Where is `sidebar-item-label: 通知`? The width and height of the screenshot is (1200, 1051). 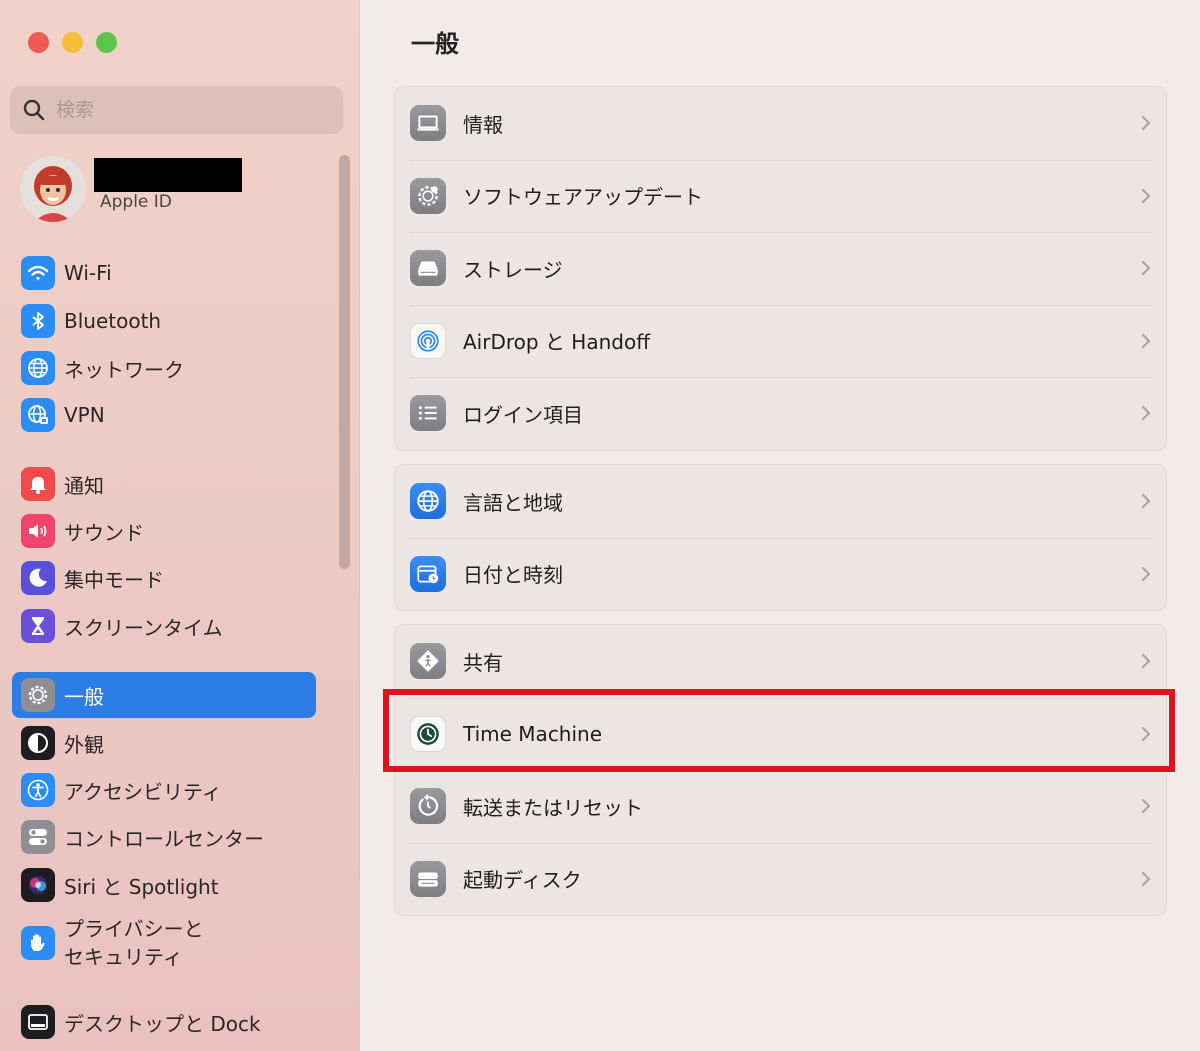 sidebar-item-label: 通知 is located at coordinates (84, 485).